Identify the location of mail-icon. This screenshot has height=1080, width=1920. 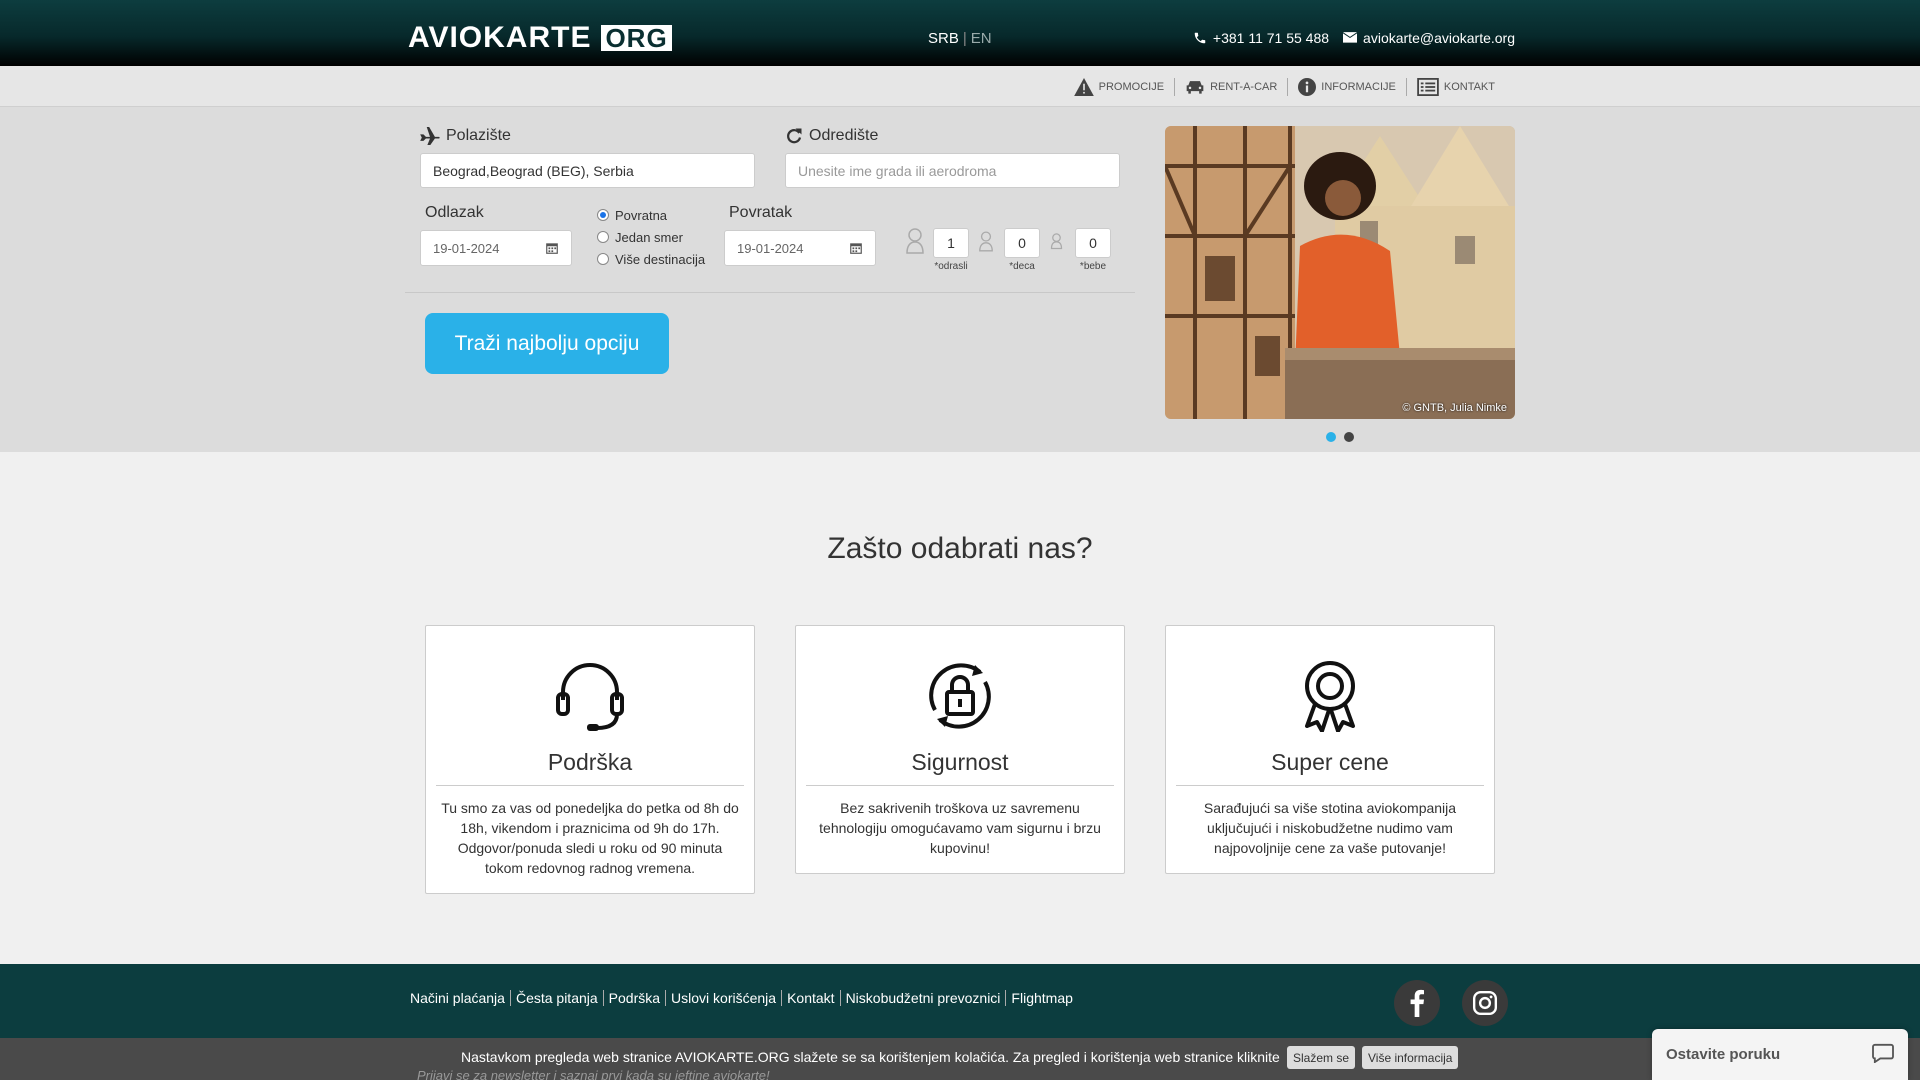
(1350, 37).